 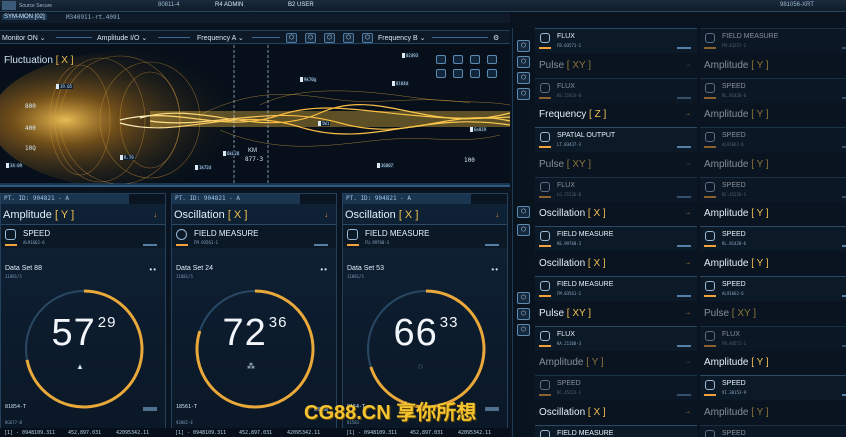 I want to click on item-icon, so click(x=710, y=236).